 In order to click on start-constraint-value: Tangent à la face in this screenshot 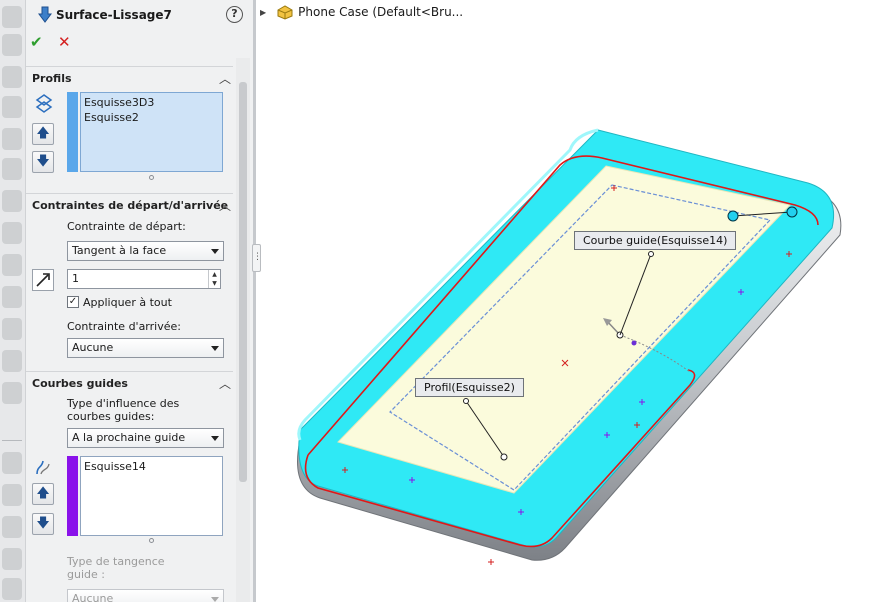, I will do `click(119, 250)`.